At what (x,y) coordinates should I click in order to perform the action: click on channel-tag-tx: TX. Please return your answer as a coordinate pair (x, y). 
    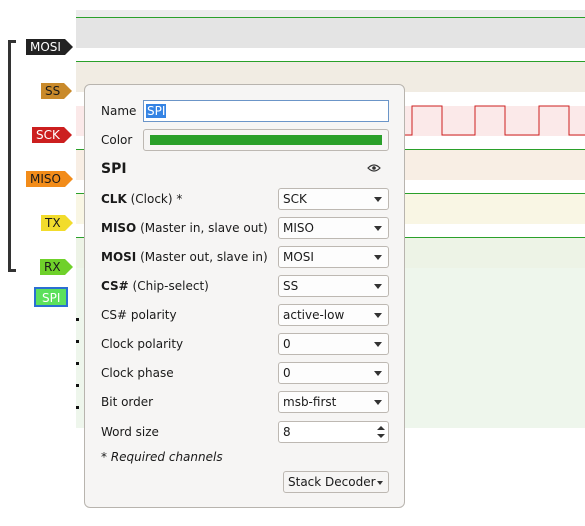
    Looking at the image, I should click on (56, 223).